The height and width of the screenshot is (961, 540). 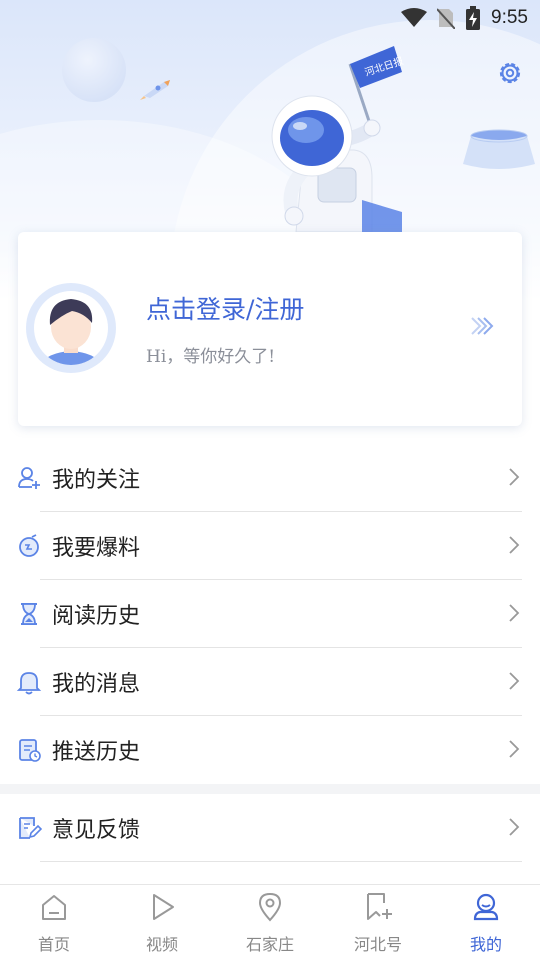 I want to click on nav-label: 首页, so click(x=53, y=944).